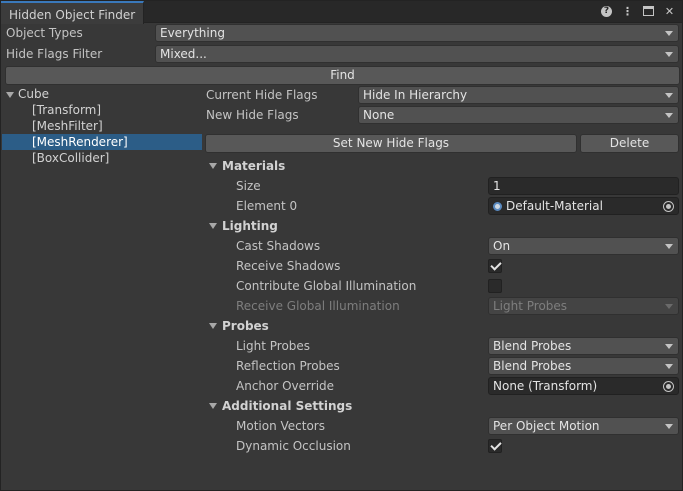 The image size is (683, 491). I want to click on light-probes-value: Blend Probes, so click(532, 346).